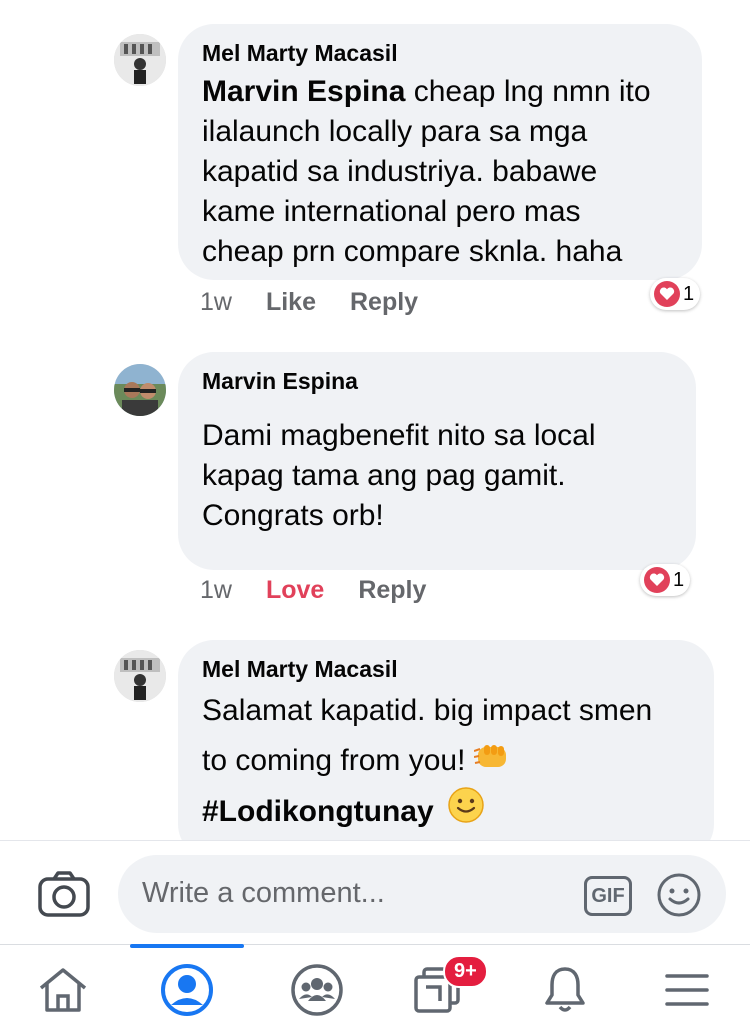 The width and height of the screenshot is (750, 1034). I want to click on comment-input: Write a comment... GIF, so click(422, 894).